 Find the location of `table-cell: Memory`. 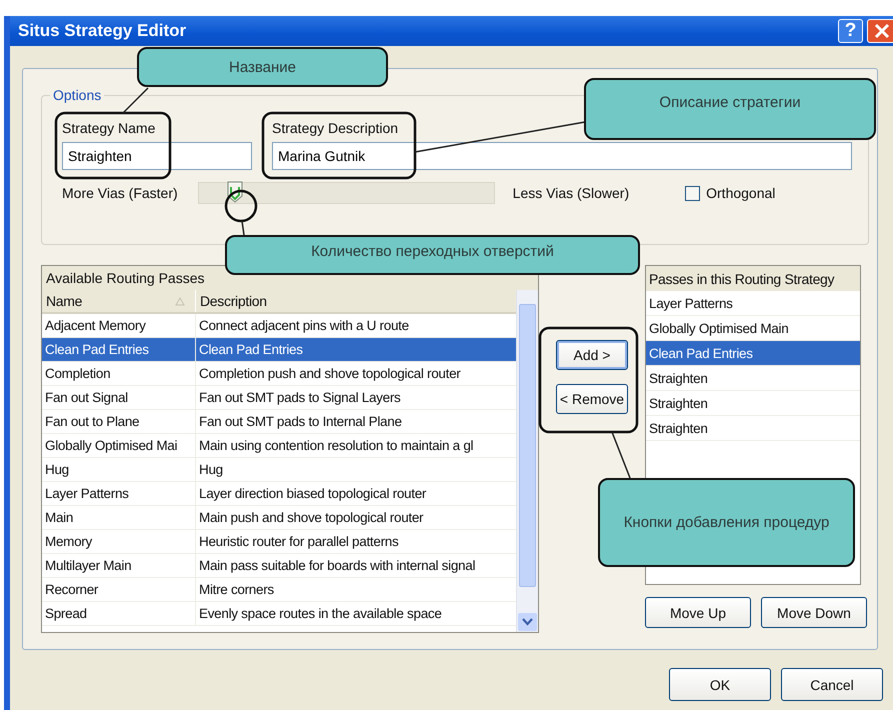

table-cell: Memory is located at coordinates (119, 541).